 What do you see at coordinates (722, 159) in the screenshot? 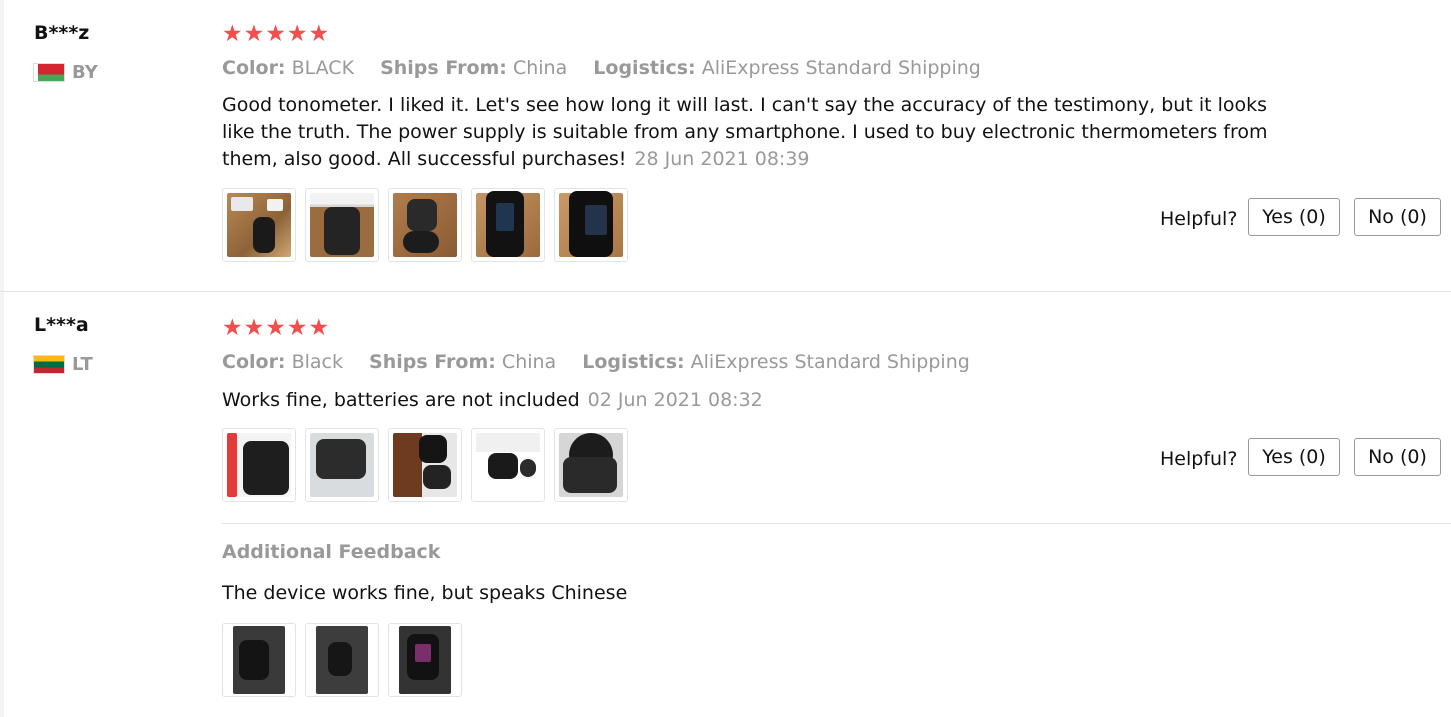
I see `review-date: 28 Jun 2021 08:39` at bounding box center [722, 159].